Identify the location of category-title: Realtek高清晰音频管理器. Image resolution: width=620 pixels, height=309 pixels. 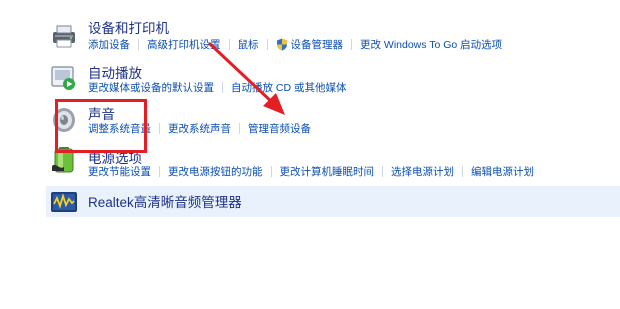
(165, 201).